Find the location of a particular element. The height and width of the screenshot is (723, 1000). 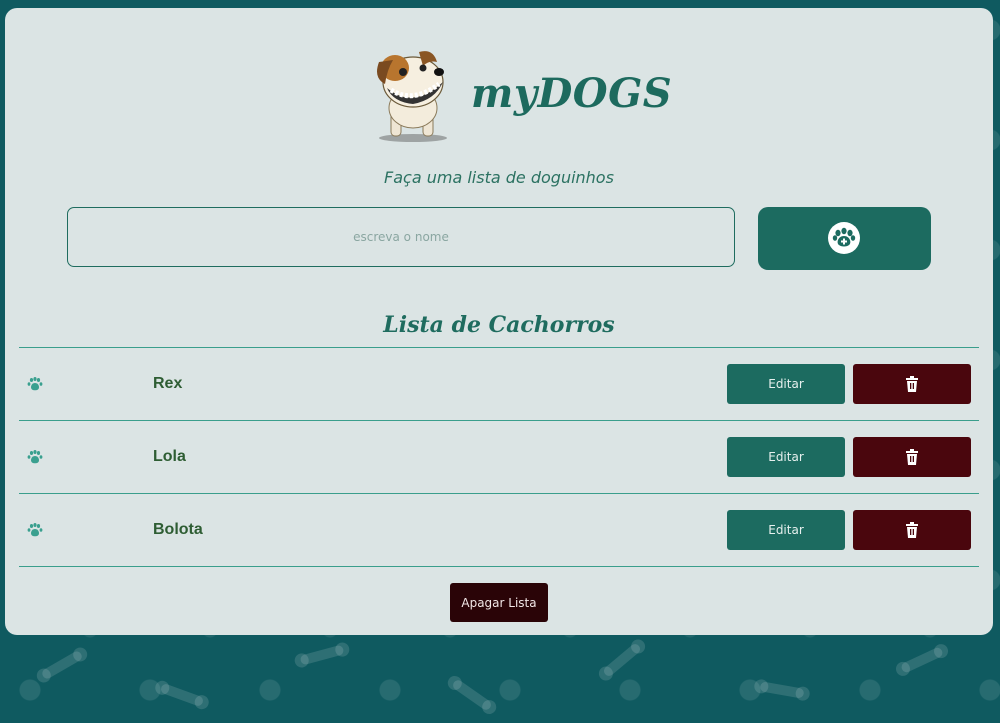

dog-name: Rex is located at coordinates (168, 383).